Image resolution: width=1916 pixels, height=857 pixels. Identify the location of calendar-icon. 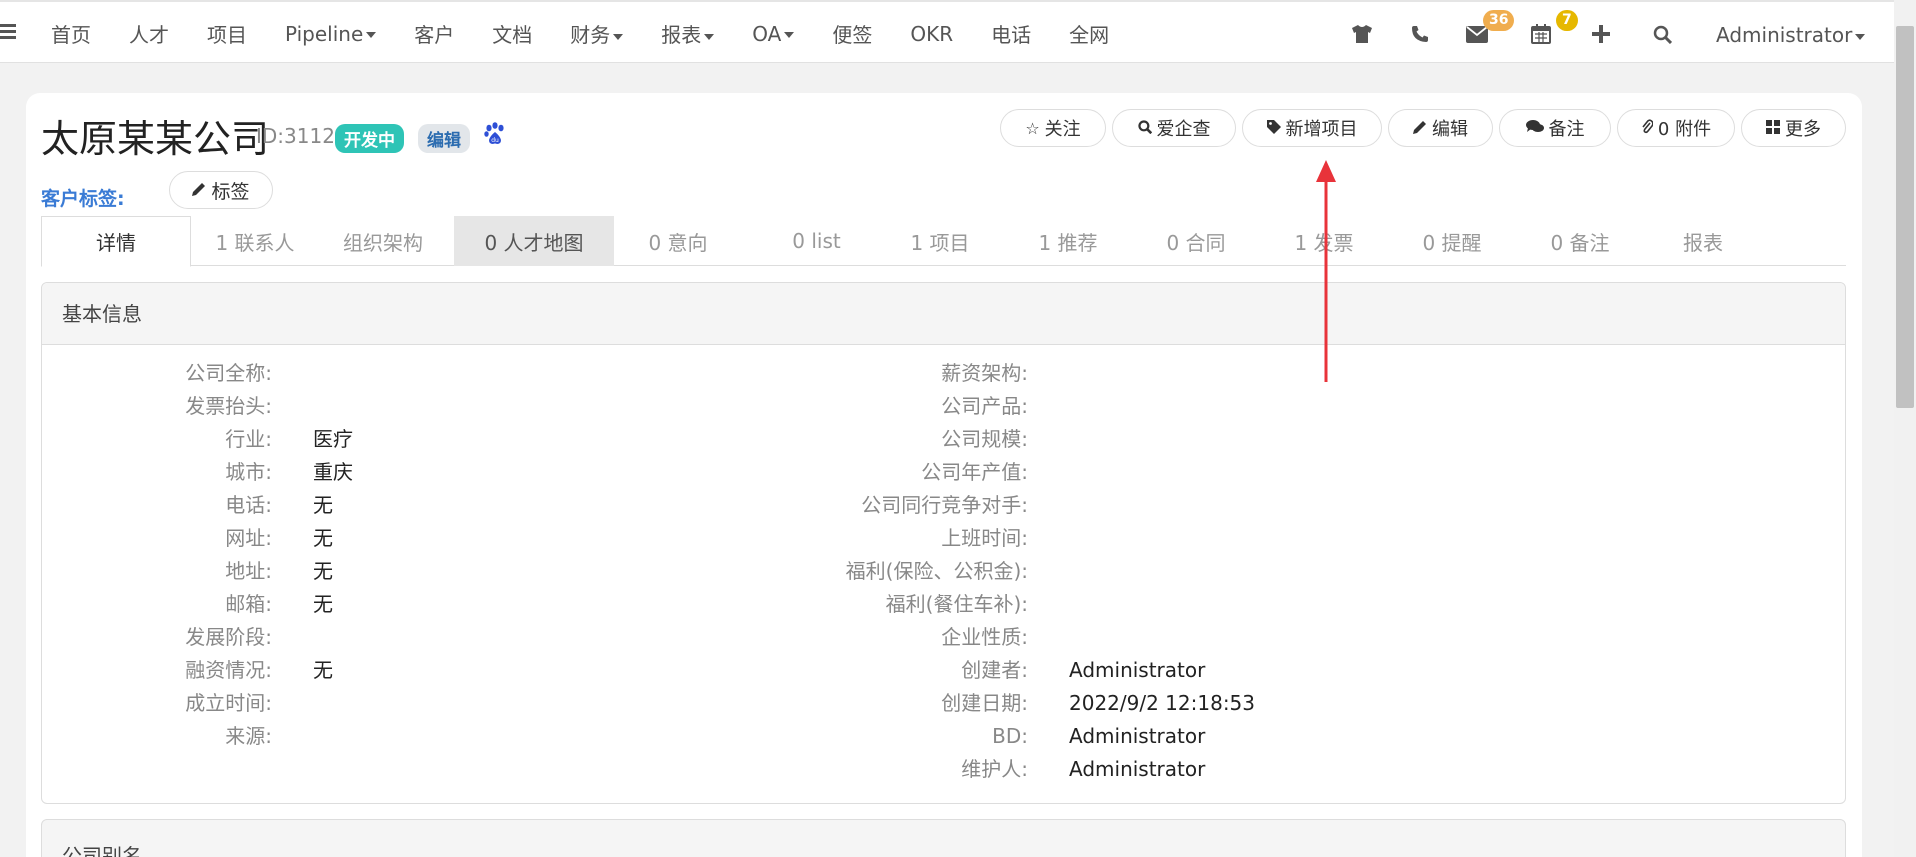
(1541, 34).